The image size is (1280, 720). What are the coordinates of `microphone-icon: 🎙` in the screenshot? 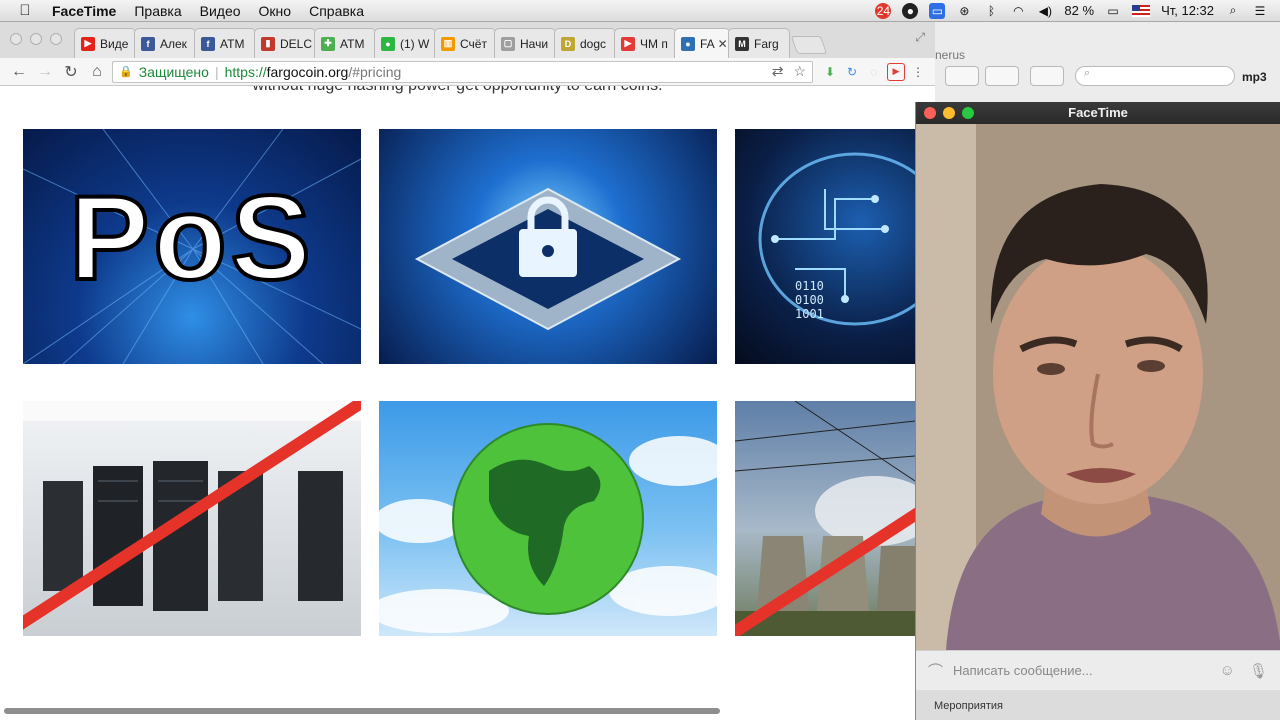 It's located at (1258, 671).